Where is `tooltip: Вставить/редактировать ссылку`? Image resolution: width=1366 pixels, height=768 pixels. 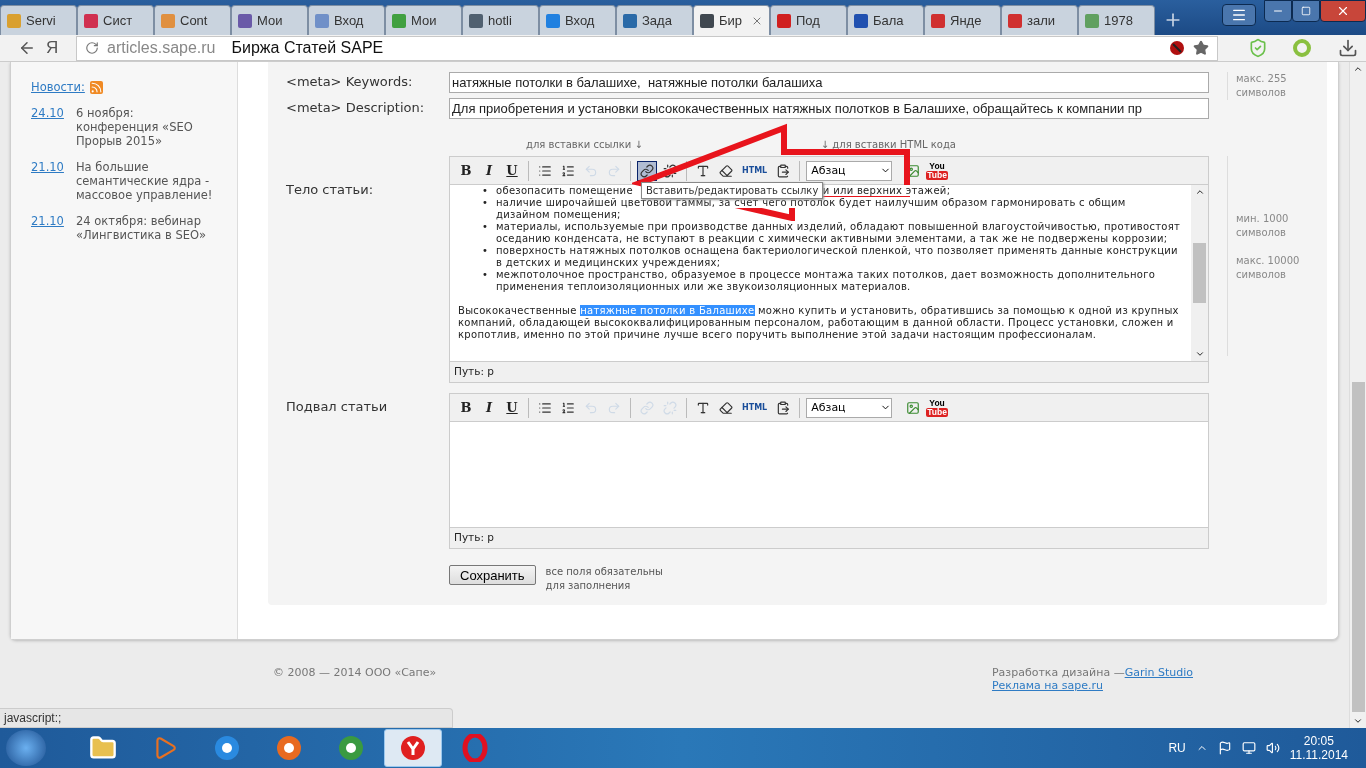 tooltip: Вставить/редактировать ссылку is located at coordinates (732, 190).